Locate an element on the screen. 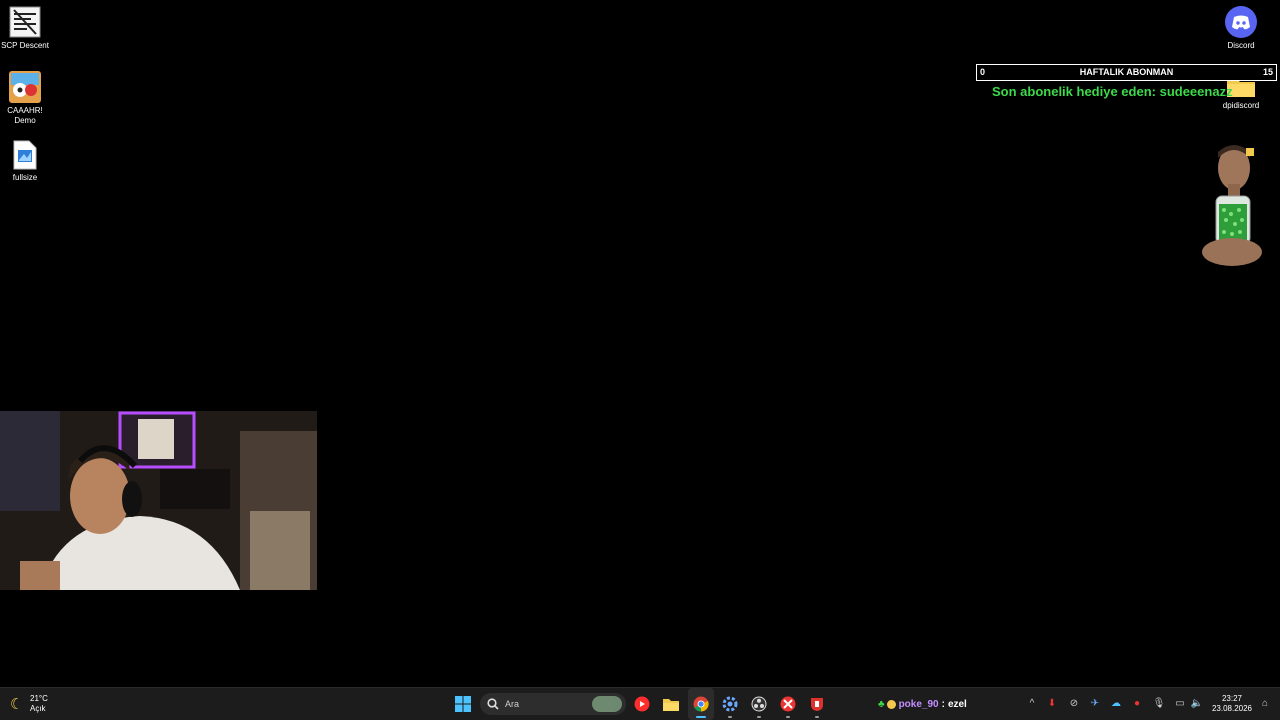 This screenshot has width=1280, height=720. obs-icon is located at coordinates (759, 704).